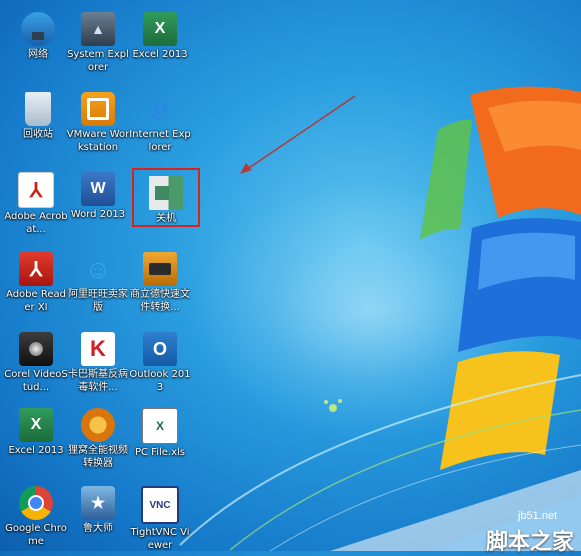 This screenshot has height=556, width=581. What do you see at coordinates (98, 109) in the screenshot?
I see `vmware-icon` at bounding box center [98, 109].